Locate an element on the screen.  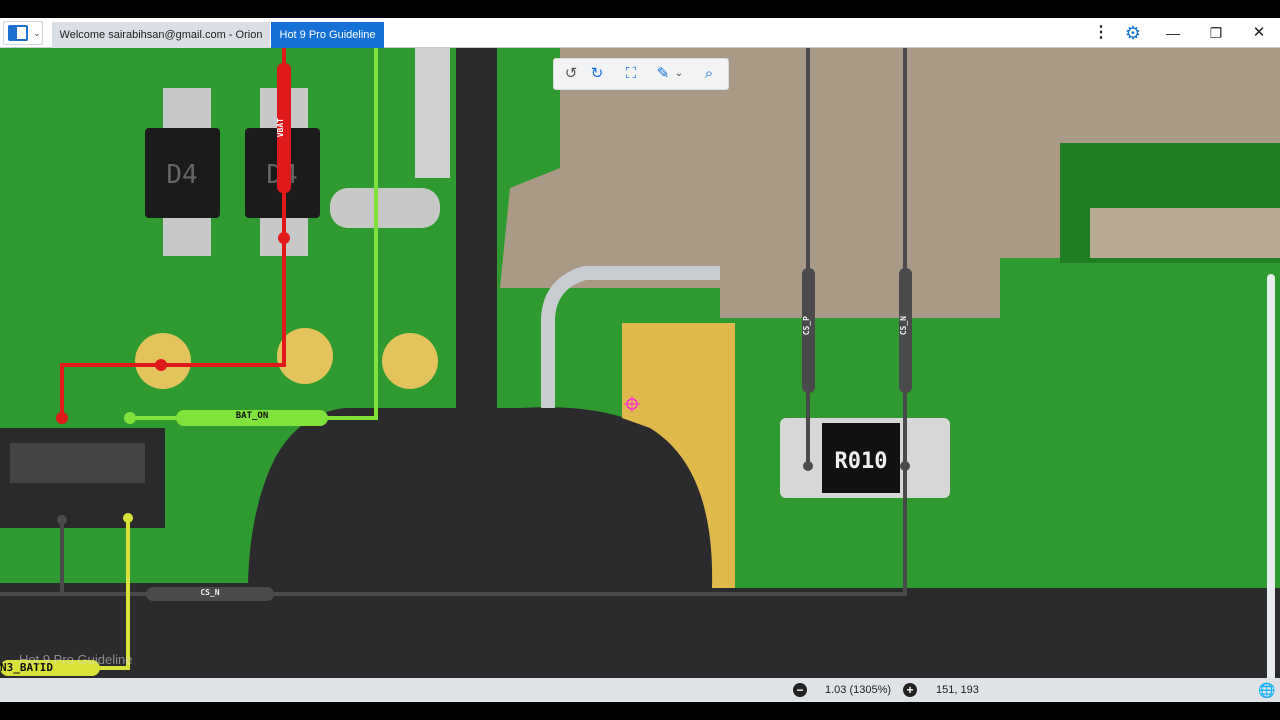
close-button: ✕ is located at coordinates (1259, 33).